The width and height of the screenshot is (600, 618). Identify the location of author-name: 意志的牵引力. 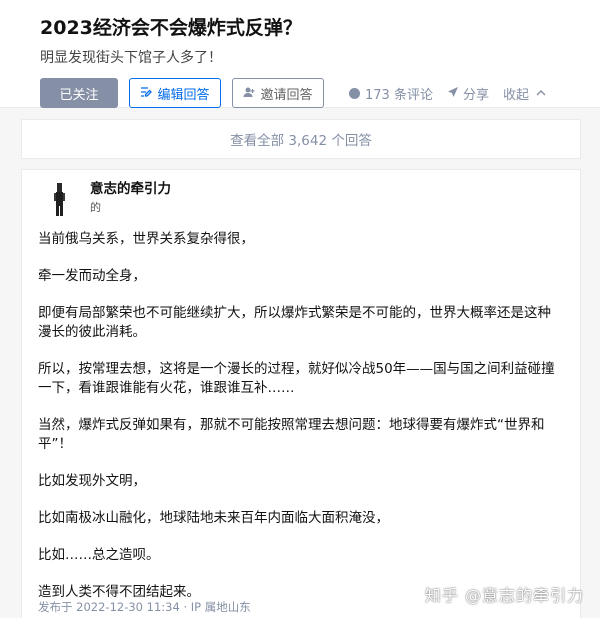
(130, 189).